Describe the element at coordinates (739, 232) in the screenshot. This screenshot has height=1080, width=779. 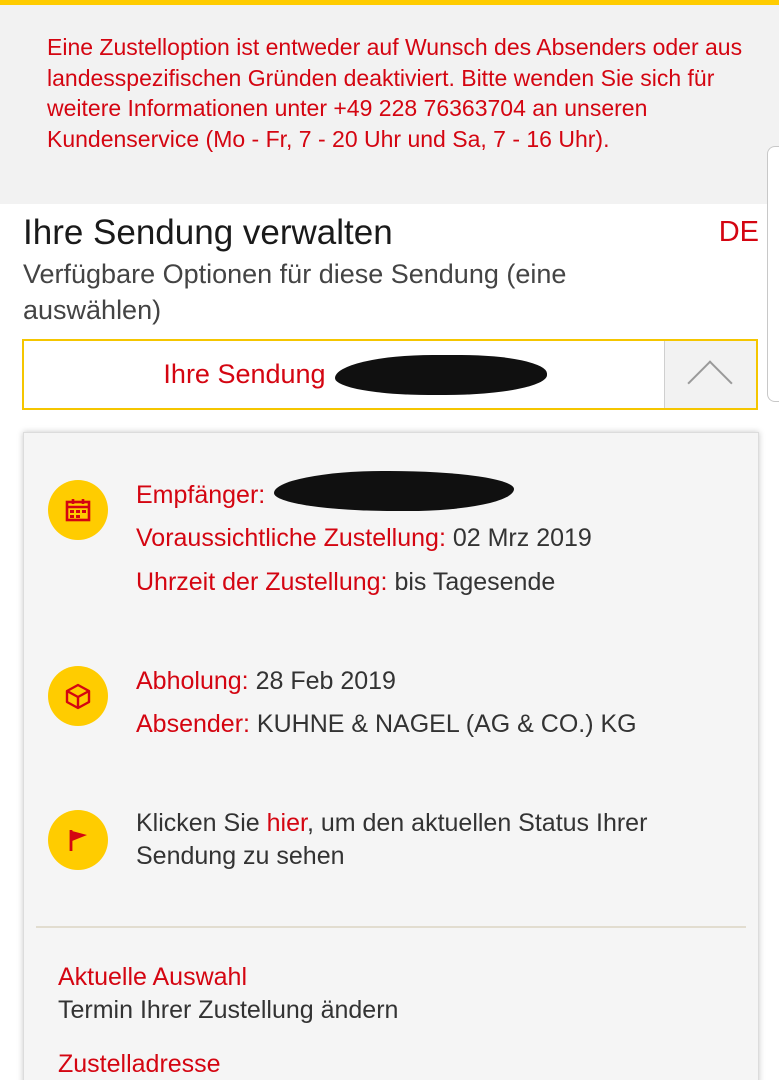
I see `language-switch: DE` at that location.